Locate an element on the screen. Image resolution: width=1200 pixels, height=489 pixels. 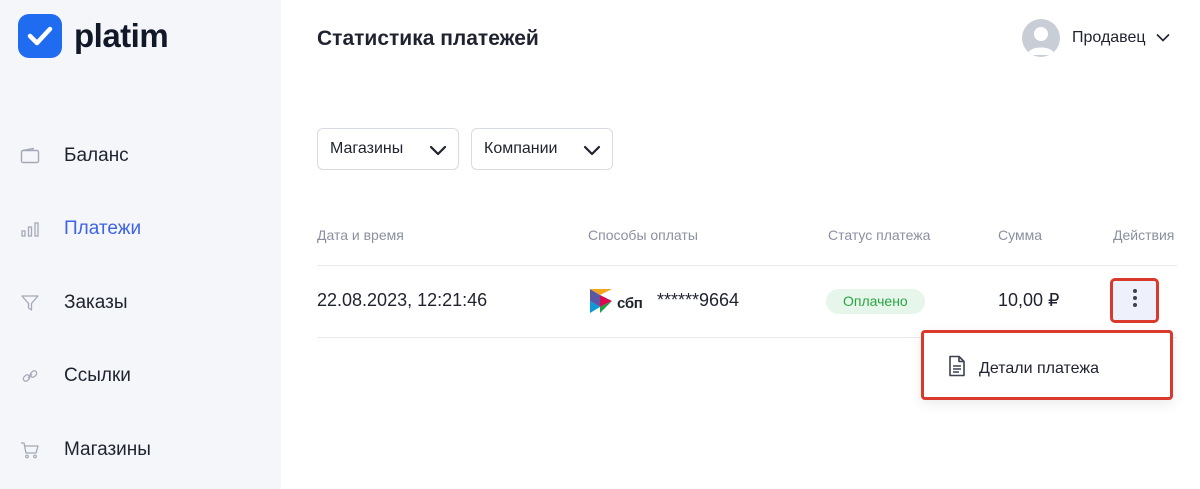
menu-item-label: Детали платежа is located at coordinates (1039, 368).